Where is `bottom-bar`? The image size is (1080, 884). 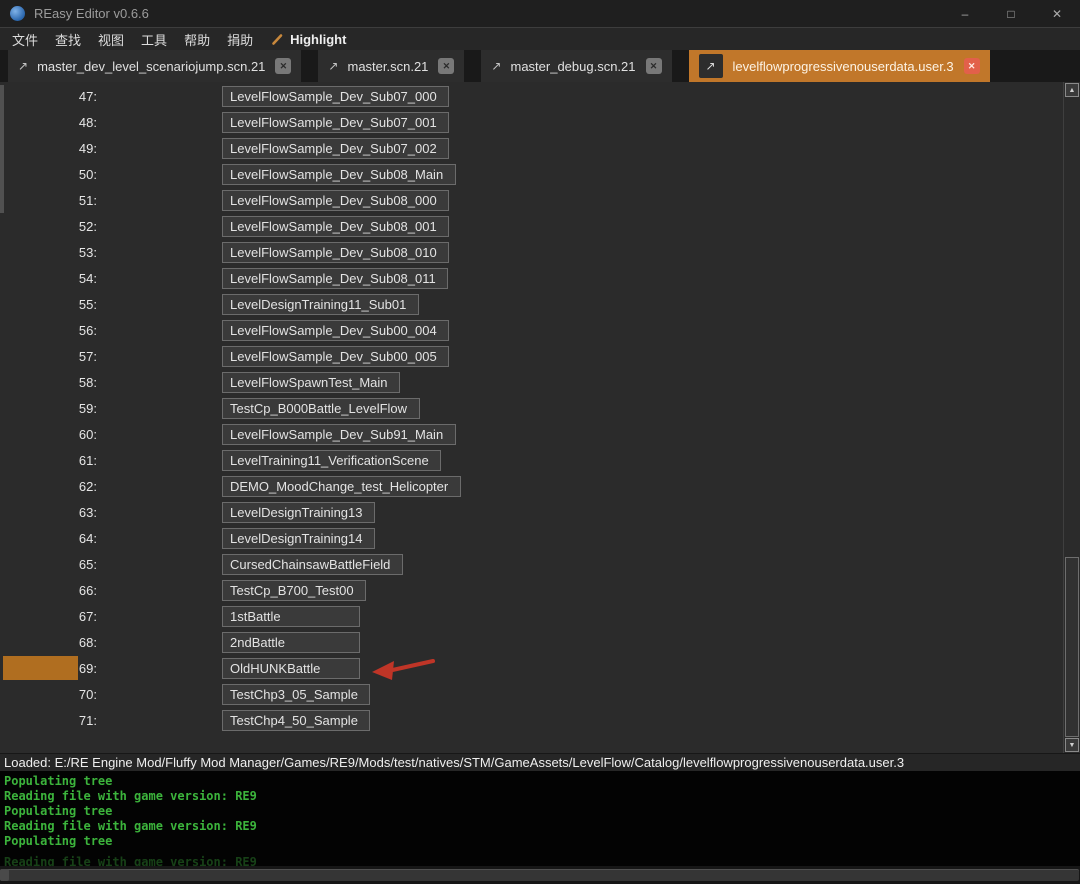 bottom-bar is located at coordinates (540, 875).